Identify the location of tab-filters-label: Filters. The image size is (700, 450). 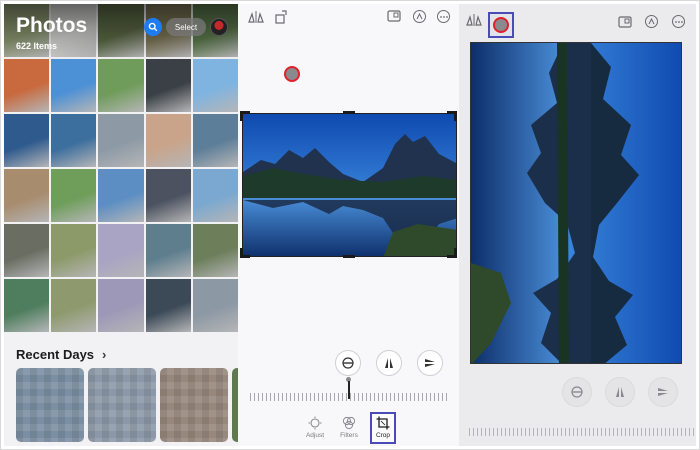
(349, 435).